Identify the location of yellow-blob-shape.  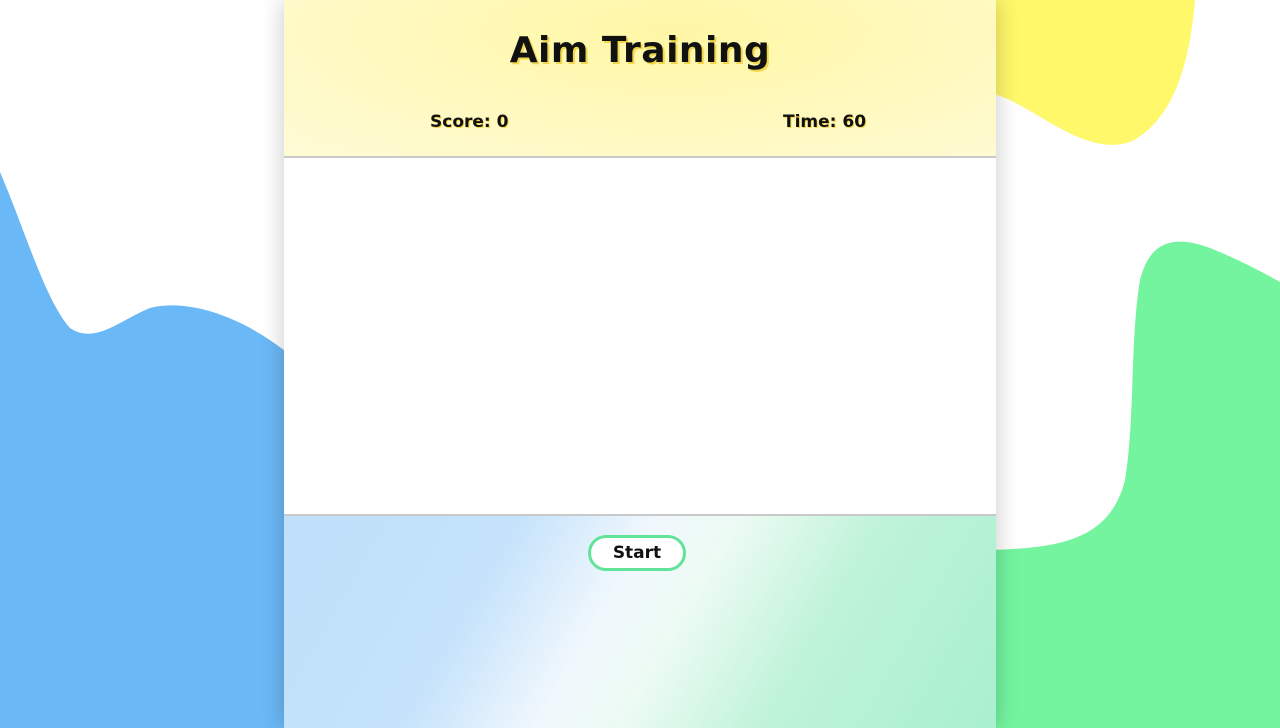
(1092, 72).